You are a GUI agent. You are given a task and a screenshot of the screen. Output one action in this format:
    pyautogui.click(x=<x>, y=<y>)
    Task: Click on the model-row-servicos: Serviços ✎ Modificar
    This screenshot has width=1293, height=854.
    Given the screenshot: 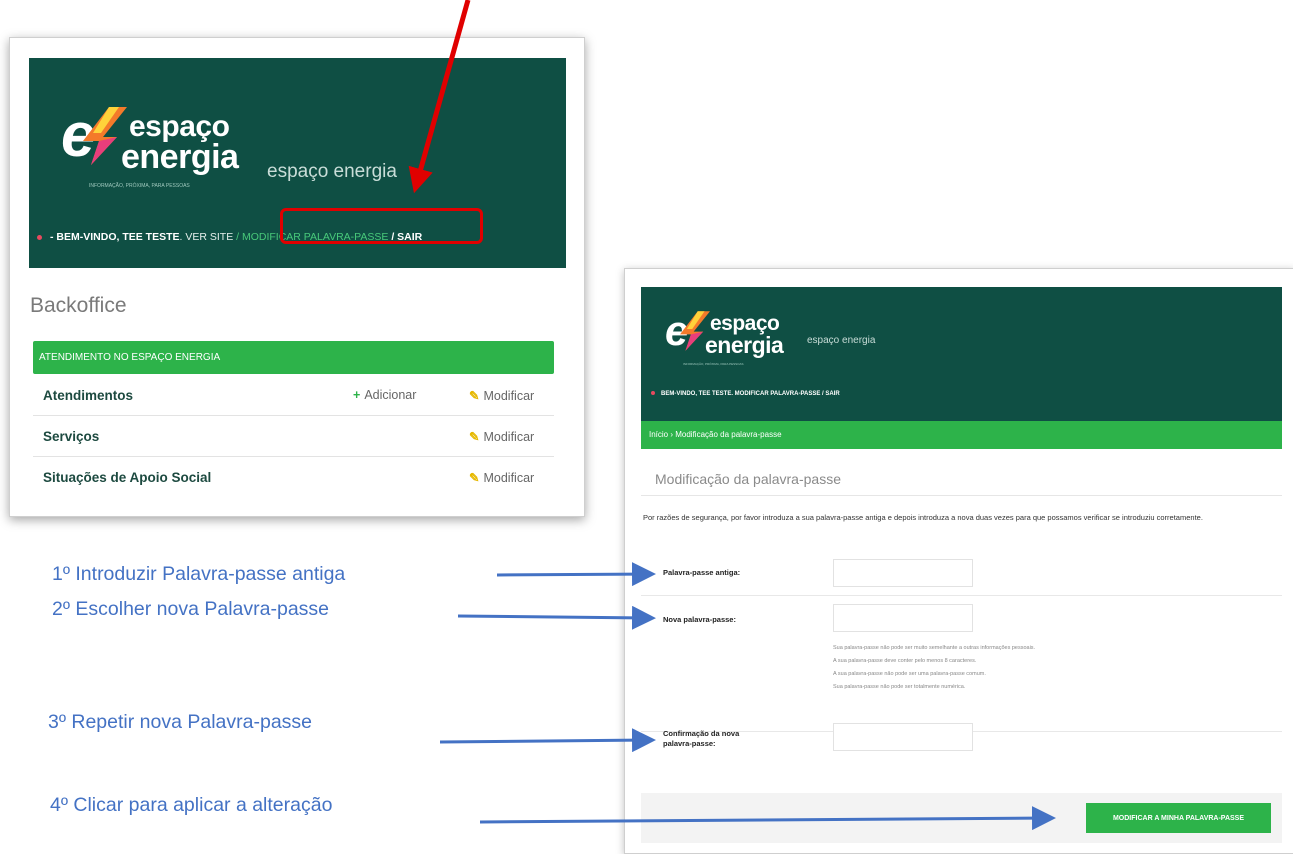 What is the action you would take?
    pyautogui.click(x=293, y=436)
    